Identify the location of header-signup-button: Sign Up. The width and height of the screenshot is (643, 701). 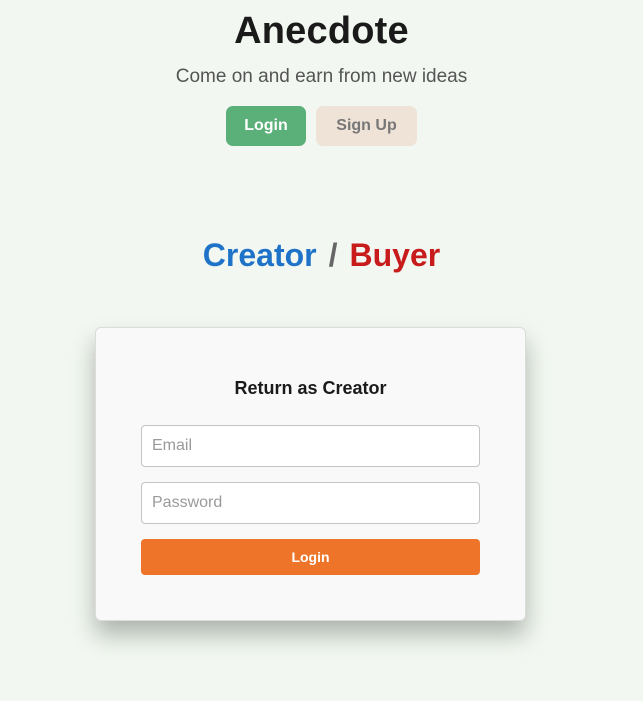
(366, 126).